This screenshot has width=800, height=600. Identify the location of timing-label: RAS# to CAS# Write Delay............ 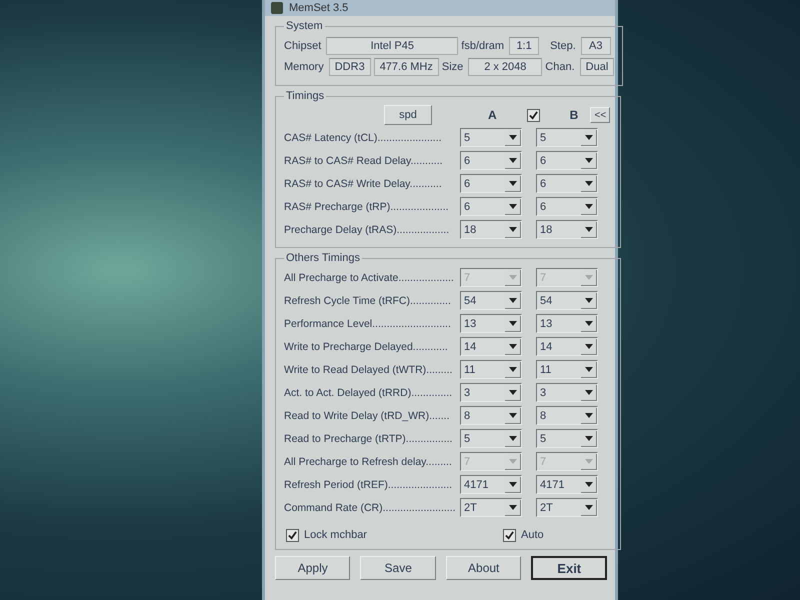
(363, 184).